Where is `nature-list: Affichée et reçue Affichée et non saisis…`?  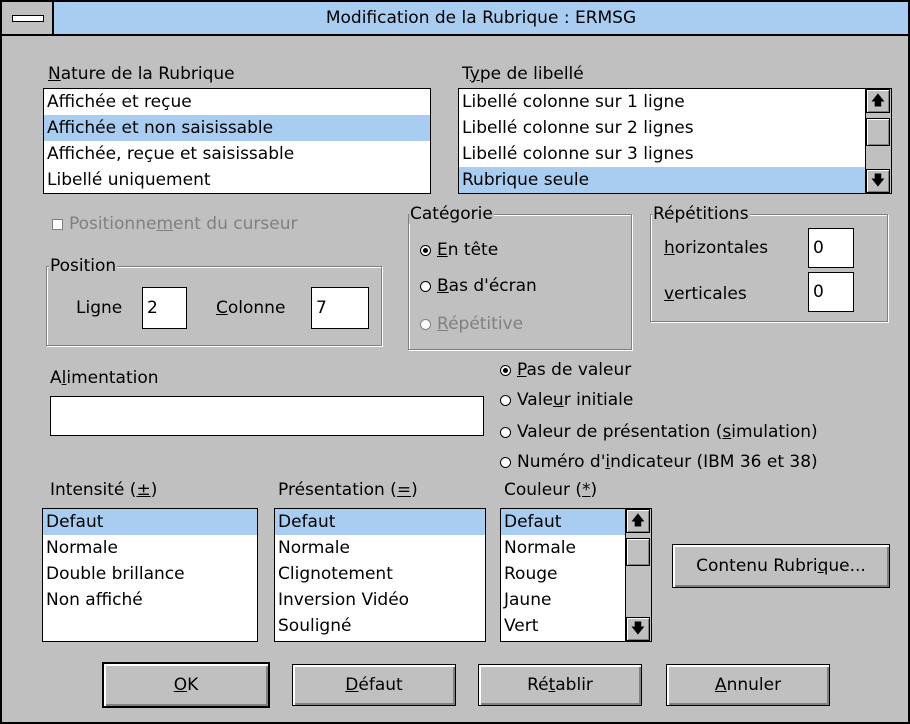 nature-list: Affichée et reçue Affichée et non saisis… is located at coordinates (237, 141).